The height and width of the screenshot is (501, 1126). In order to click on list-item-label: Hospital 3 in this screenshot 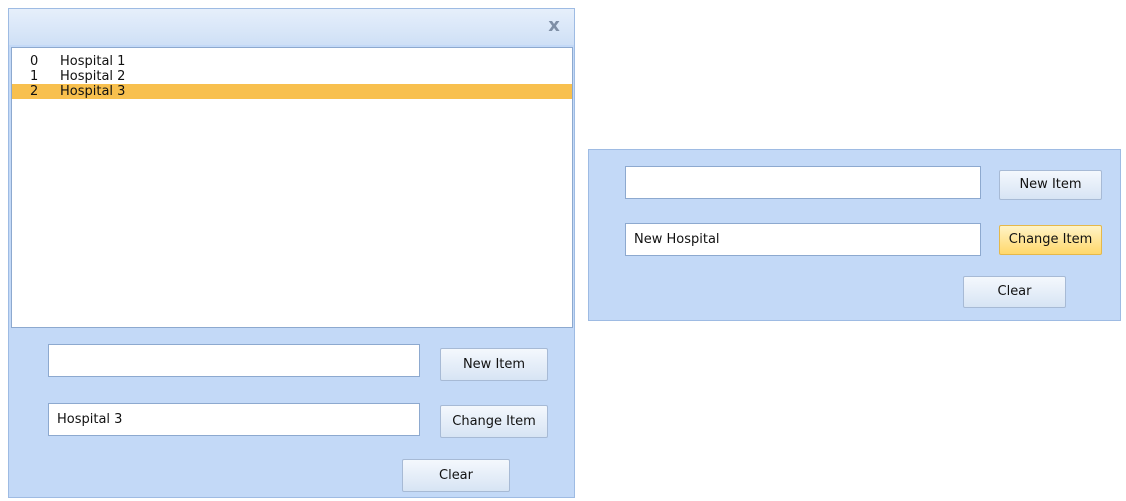, I will do `click(93, 91)`.